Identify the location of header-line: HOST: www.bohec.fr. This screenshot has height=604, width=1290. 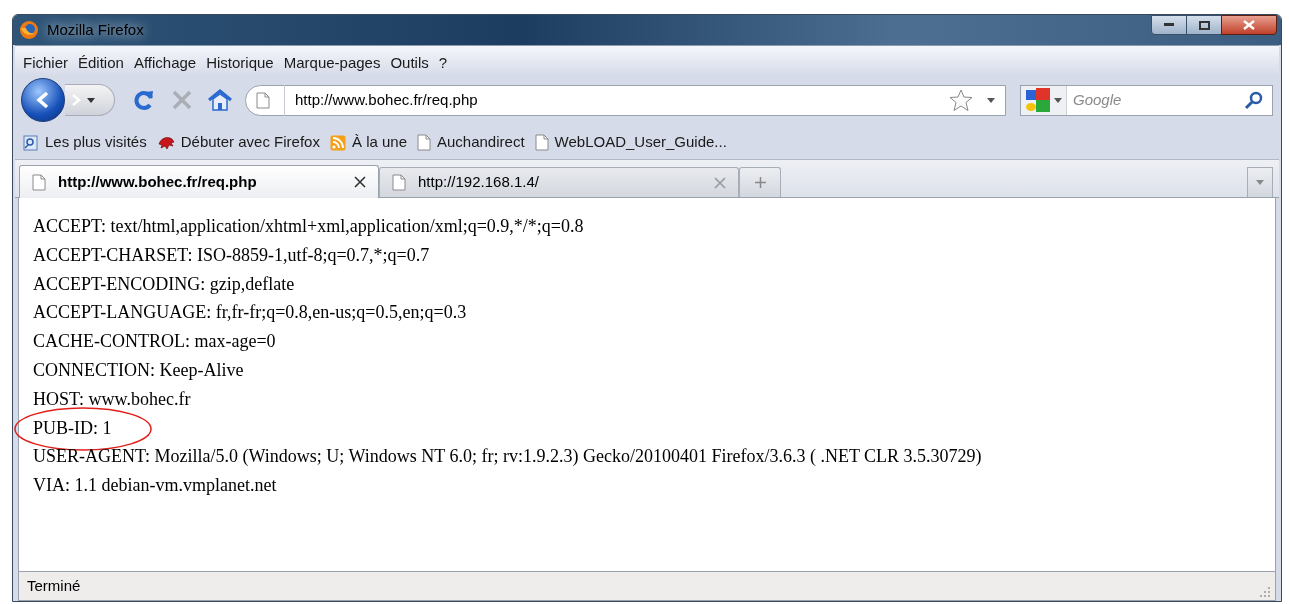
(112, 398).